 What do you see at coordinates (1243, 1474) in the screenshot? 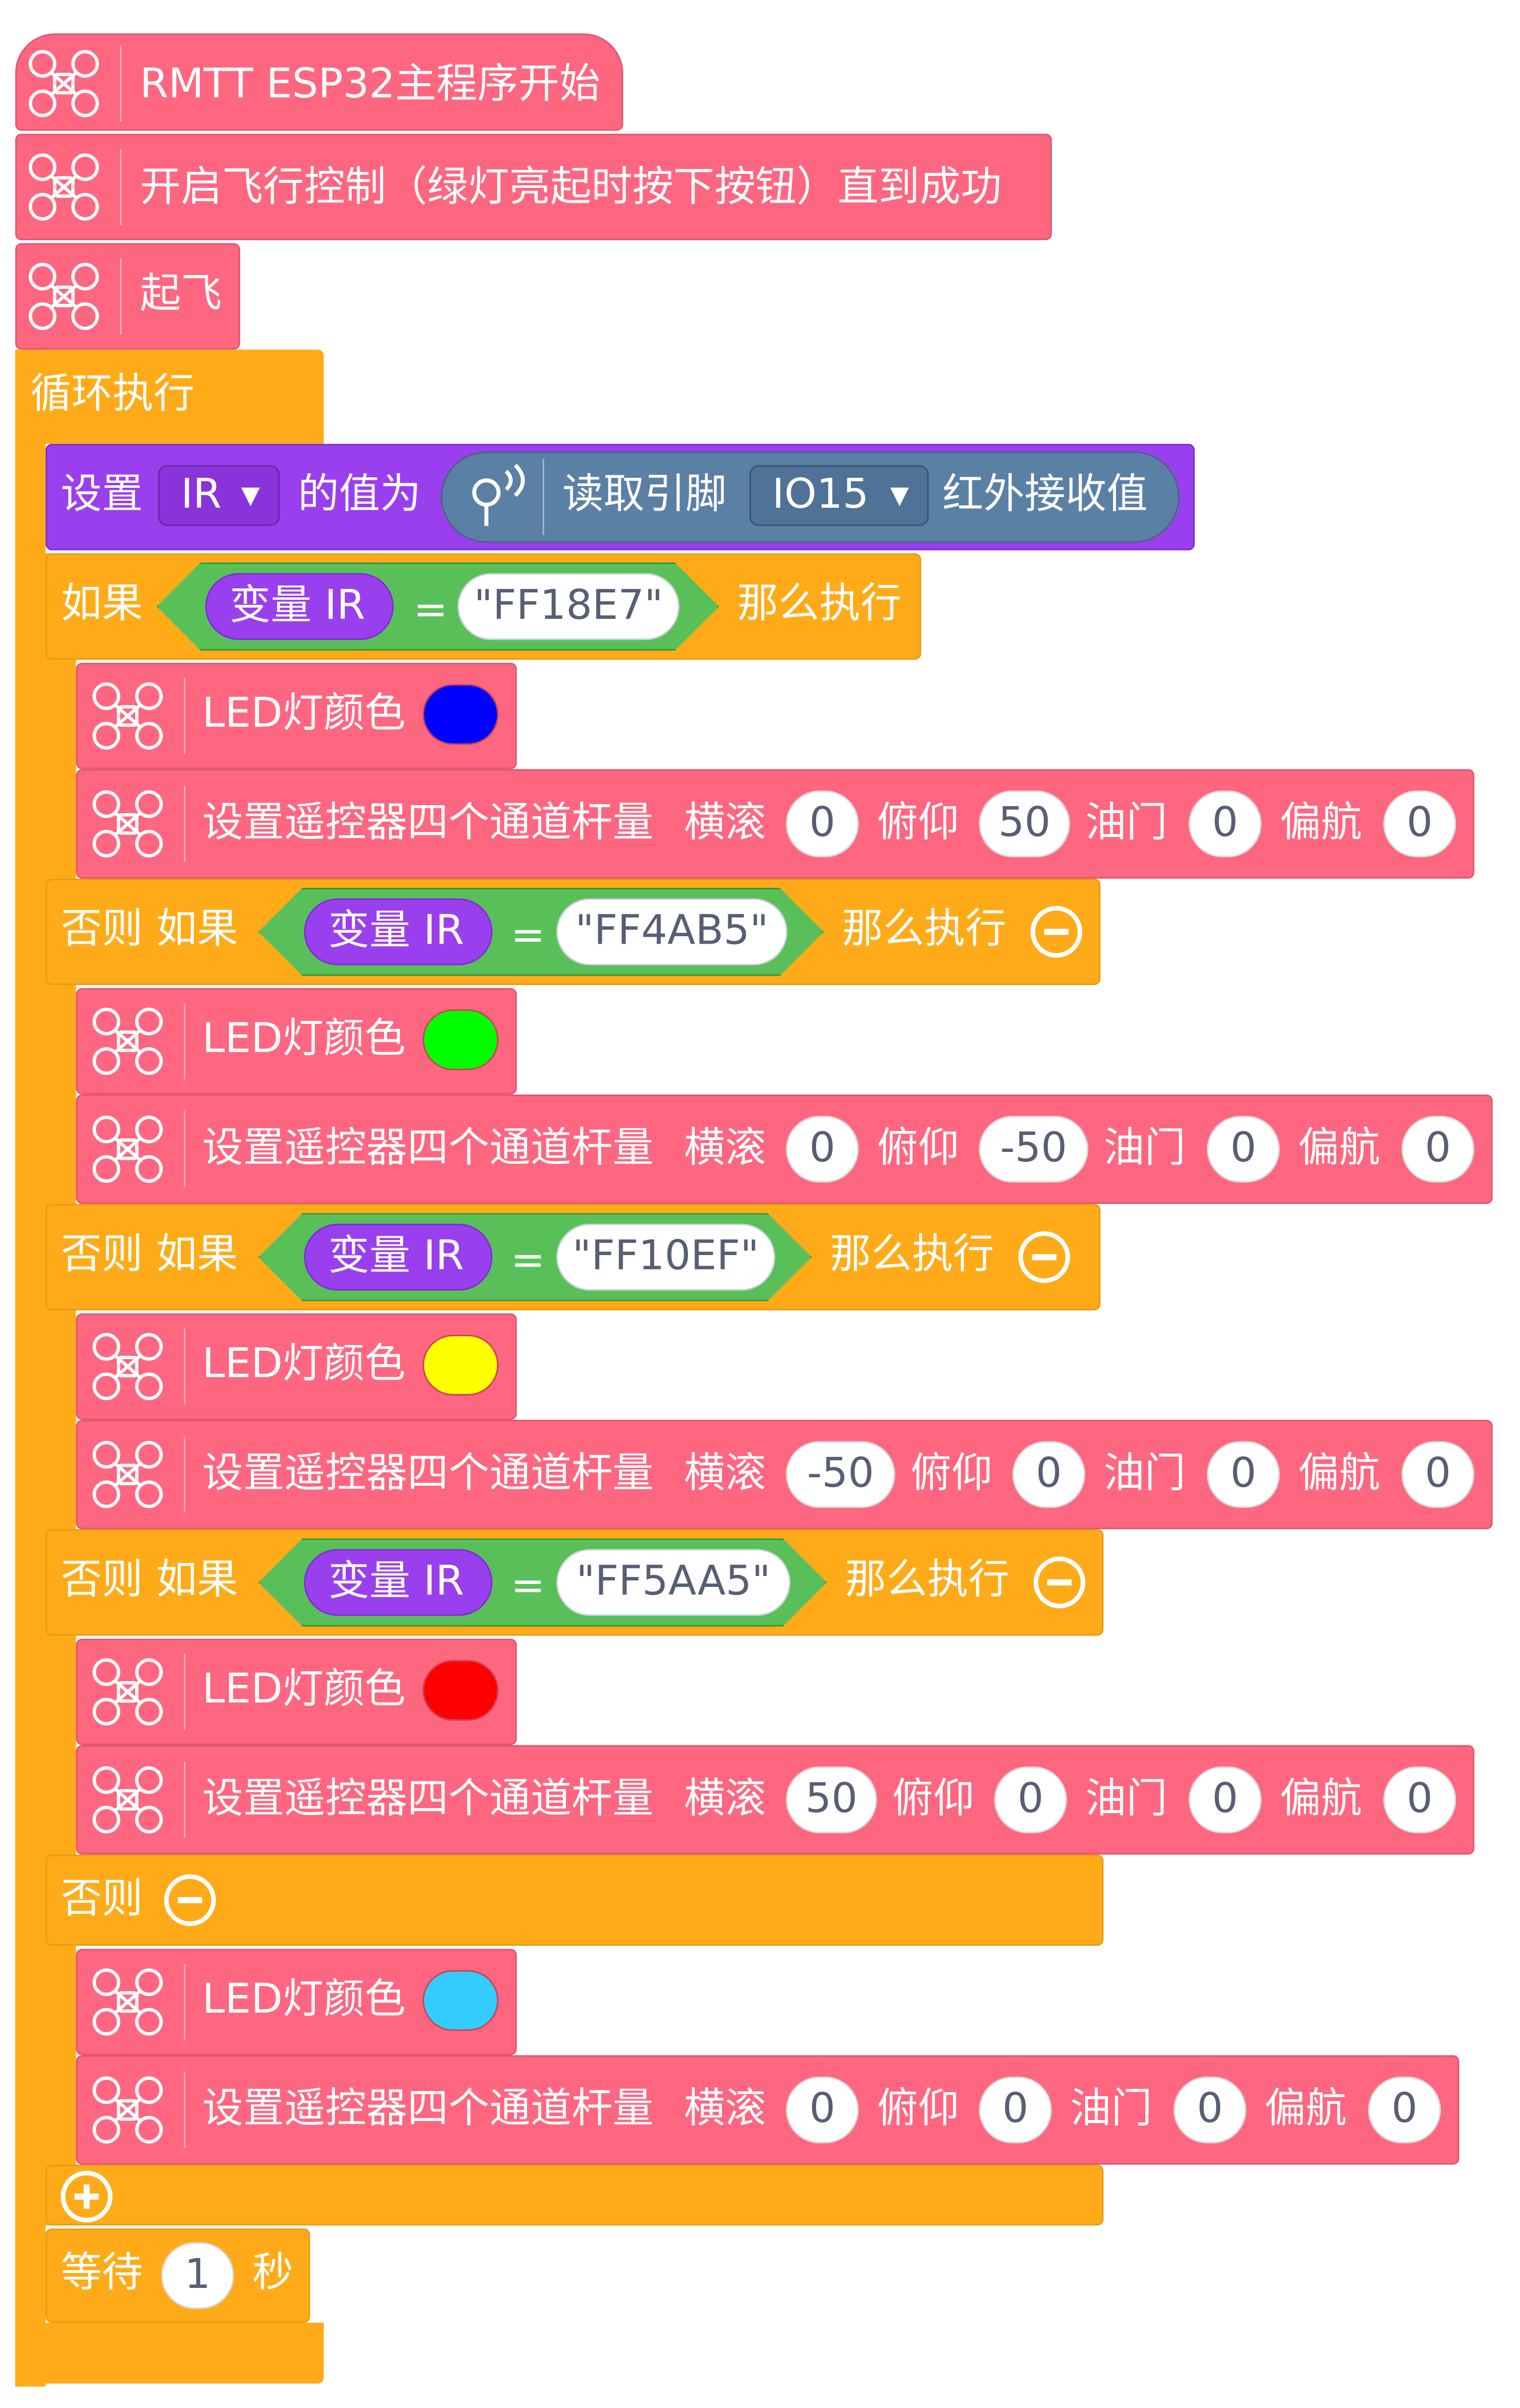
I see `throttle-input-3: 0` at bounding box center [1243, 1474].